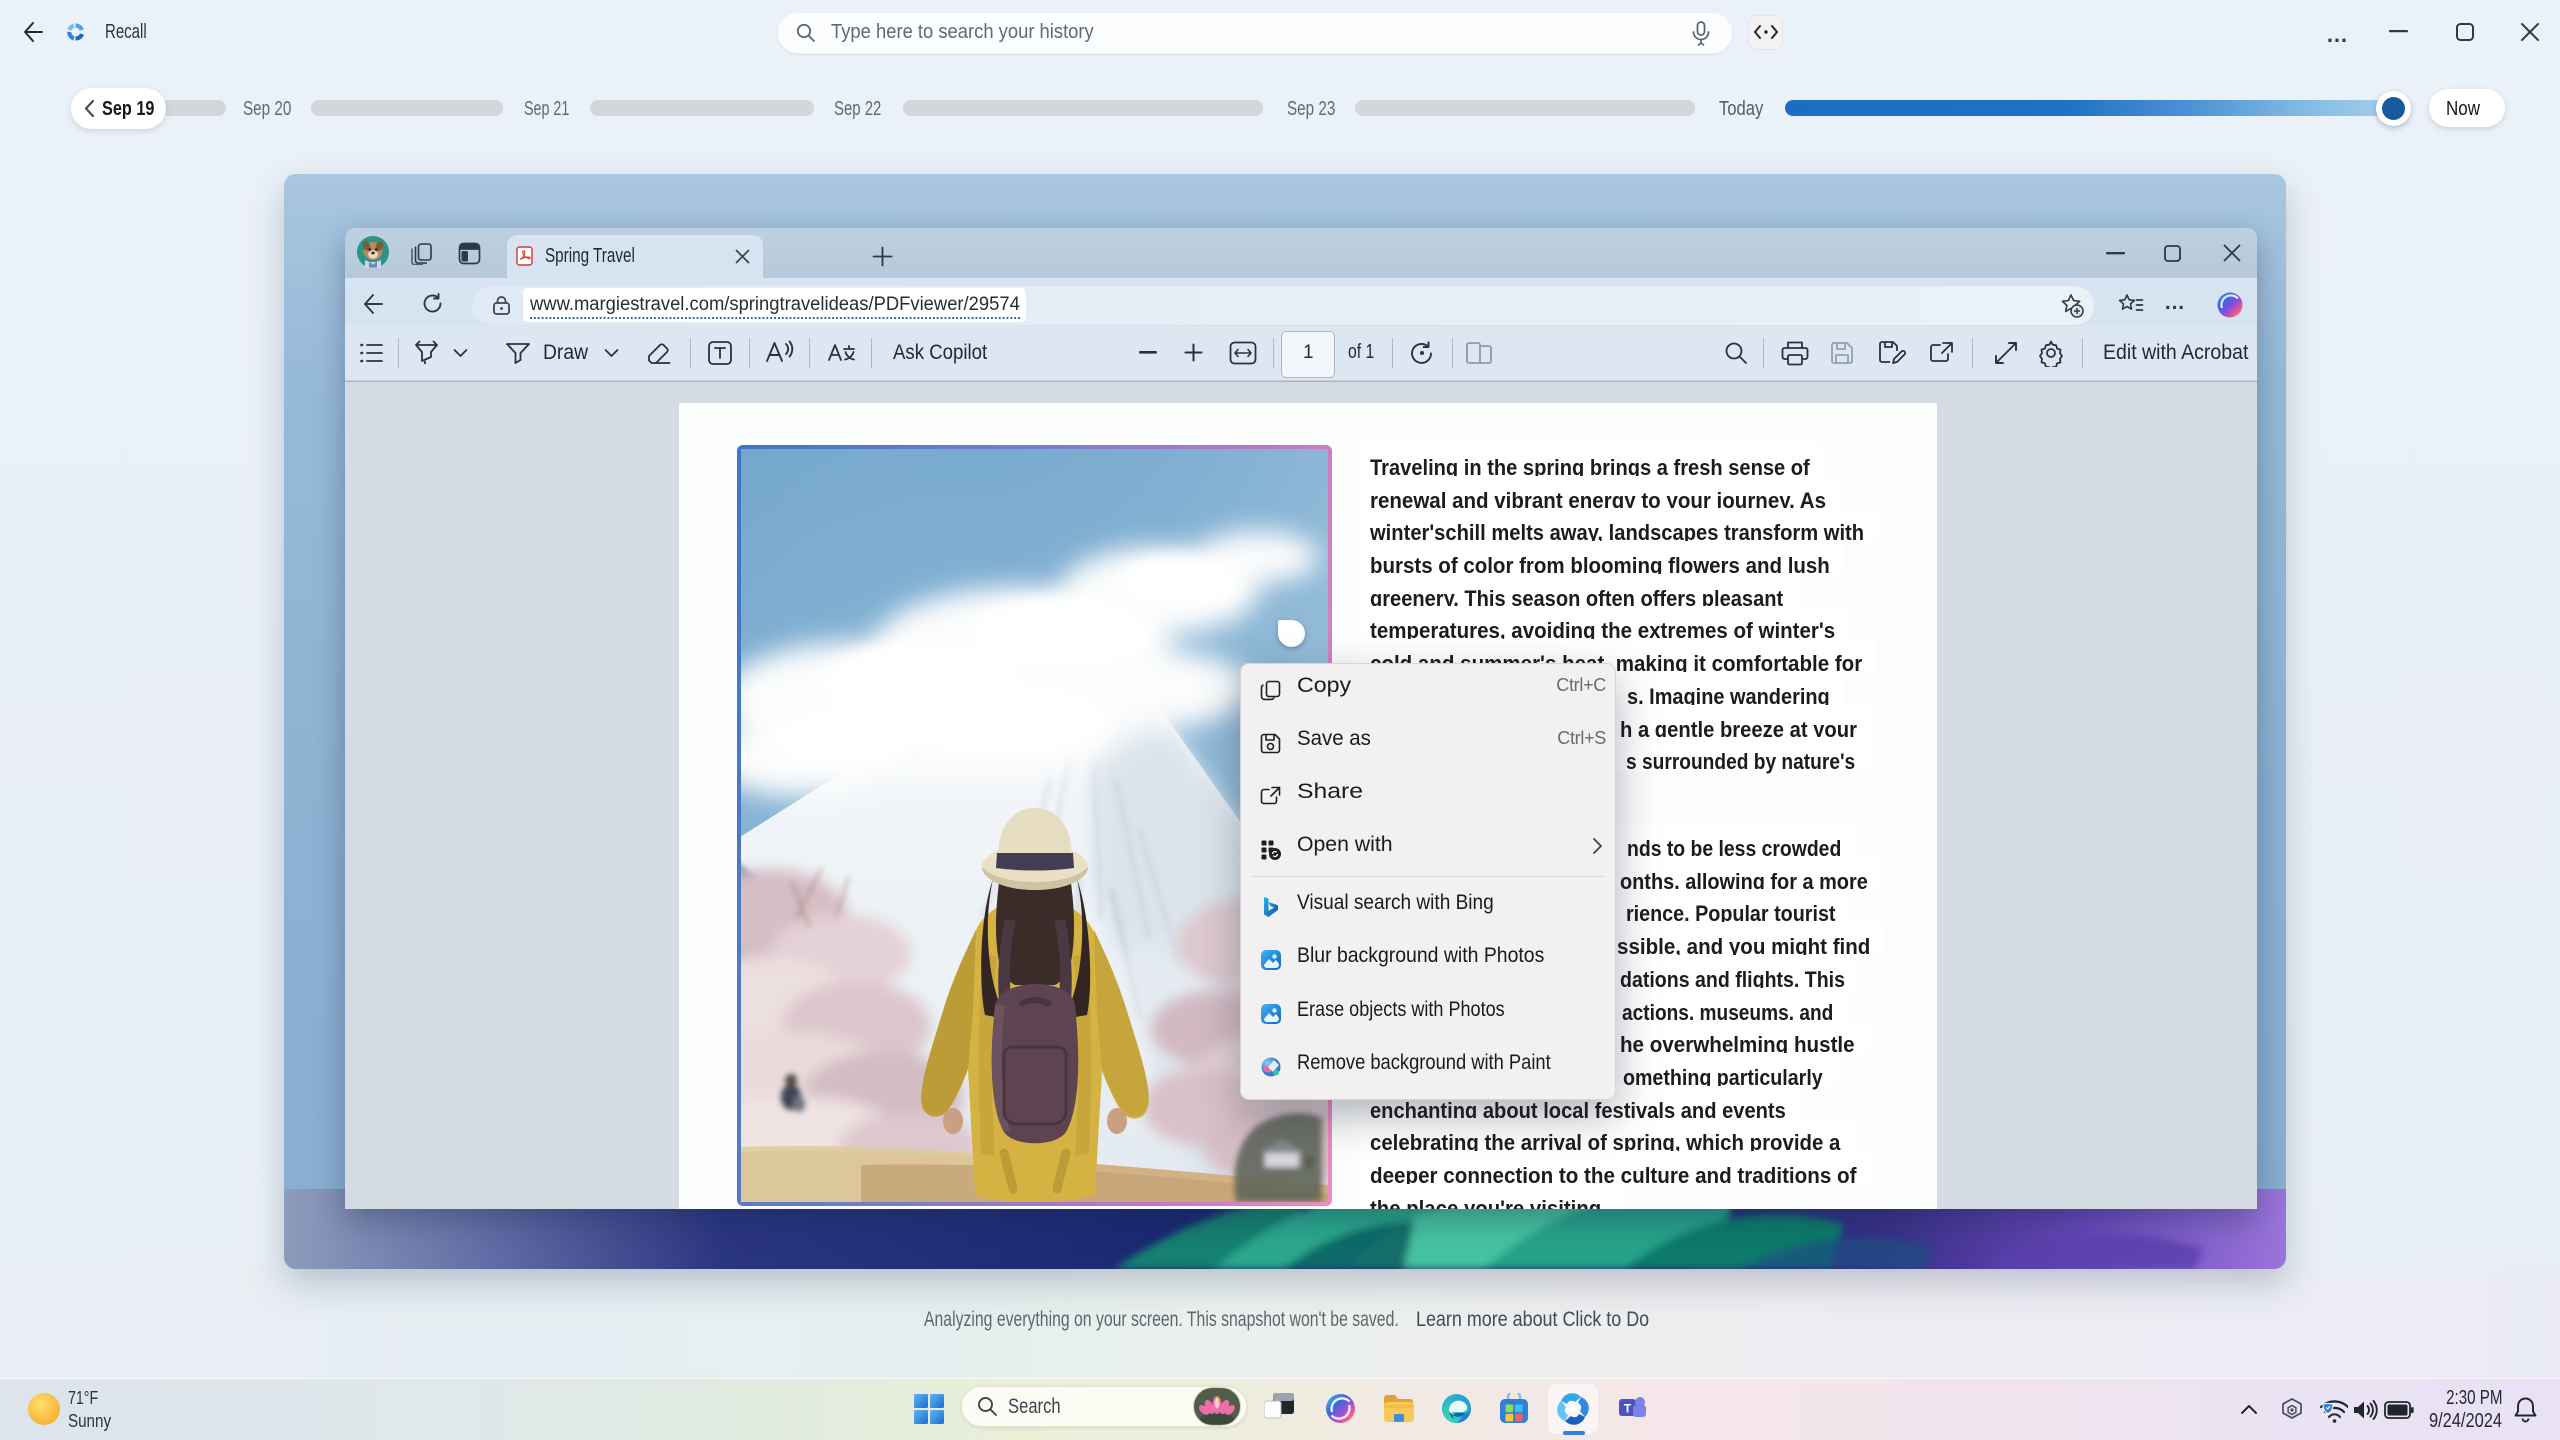  Describe the element at coordinates (1628, 1409) in the screenshot. I see `svg-text: T` at that location.